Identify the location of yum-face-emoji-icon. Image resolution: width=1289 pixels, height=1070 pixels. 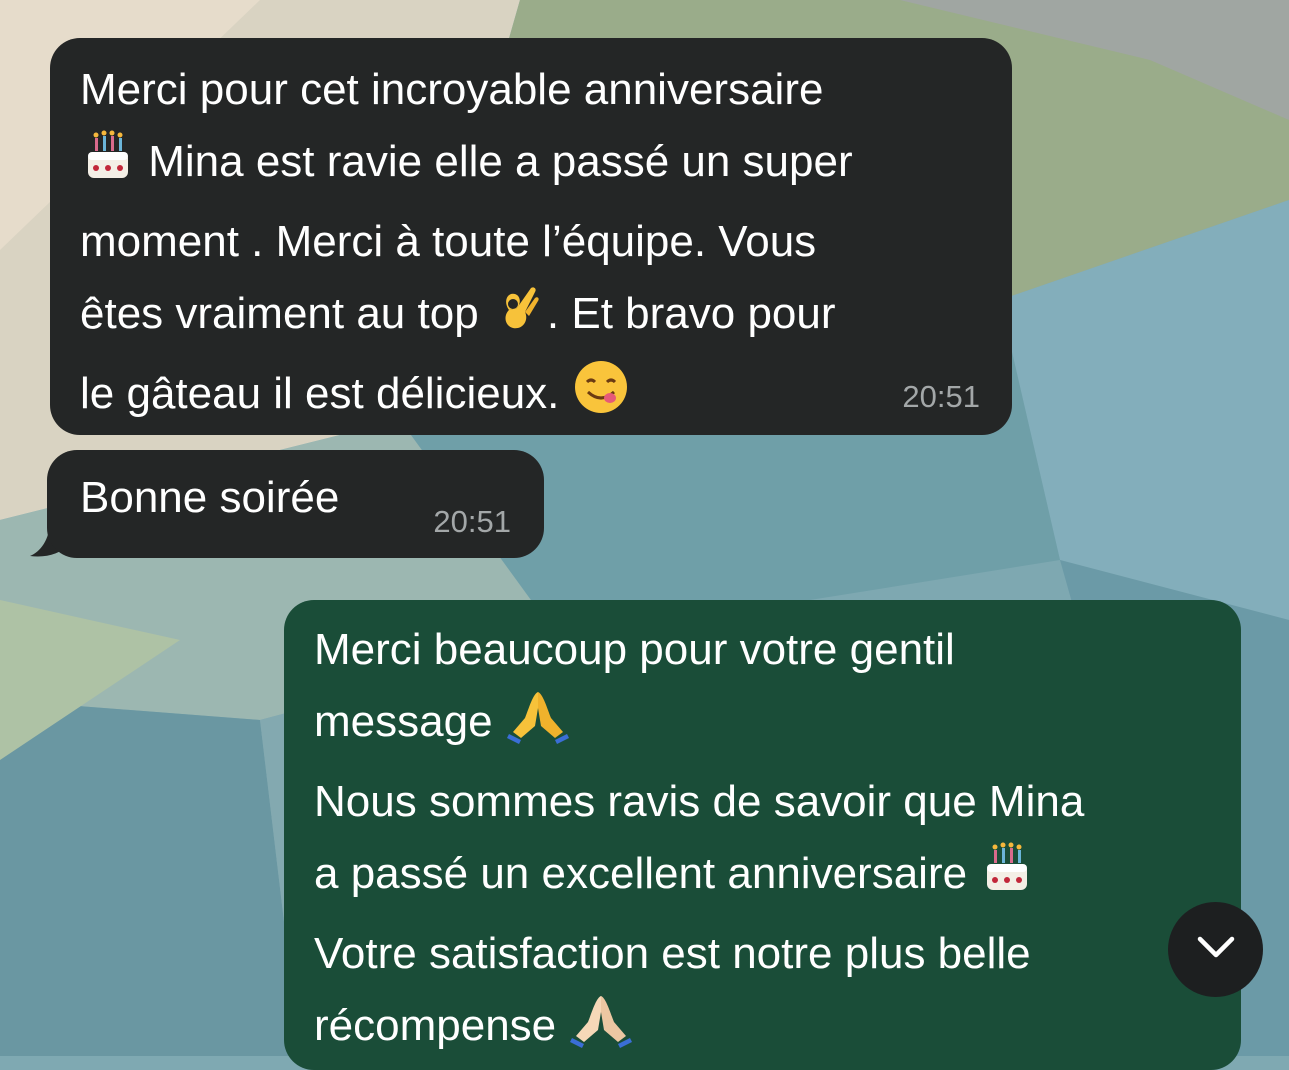
(601, 398).